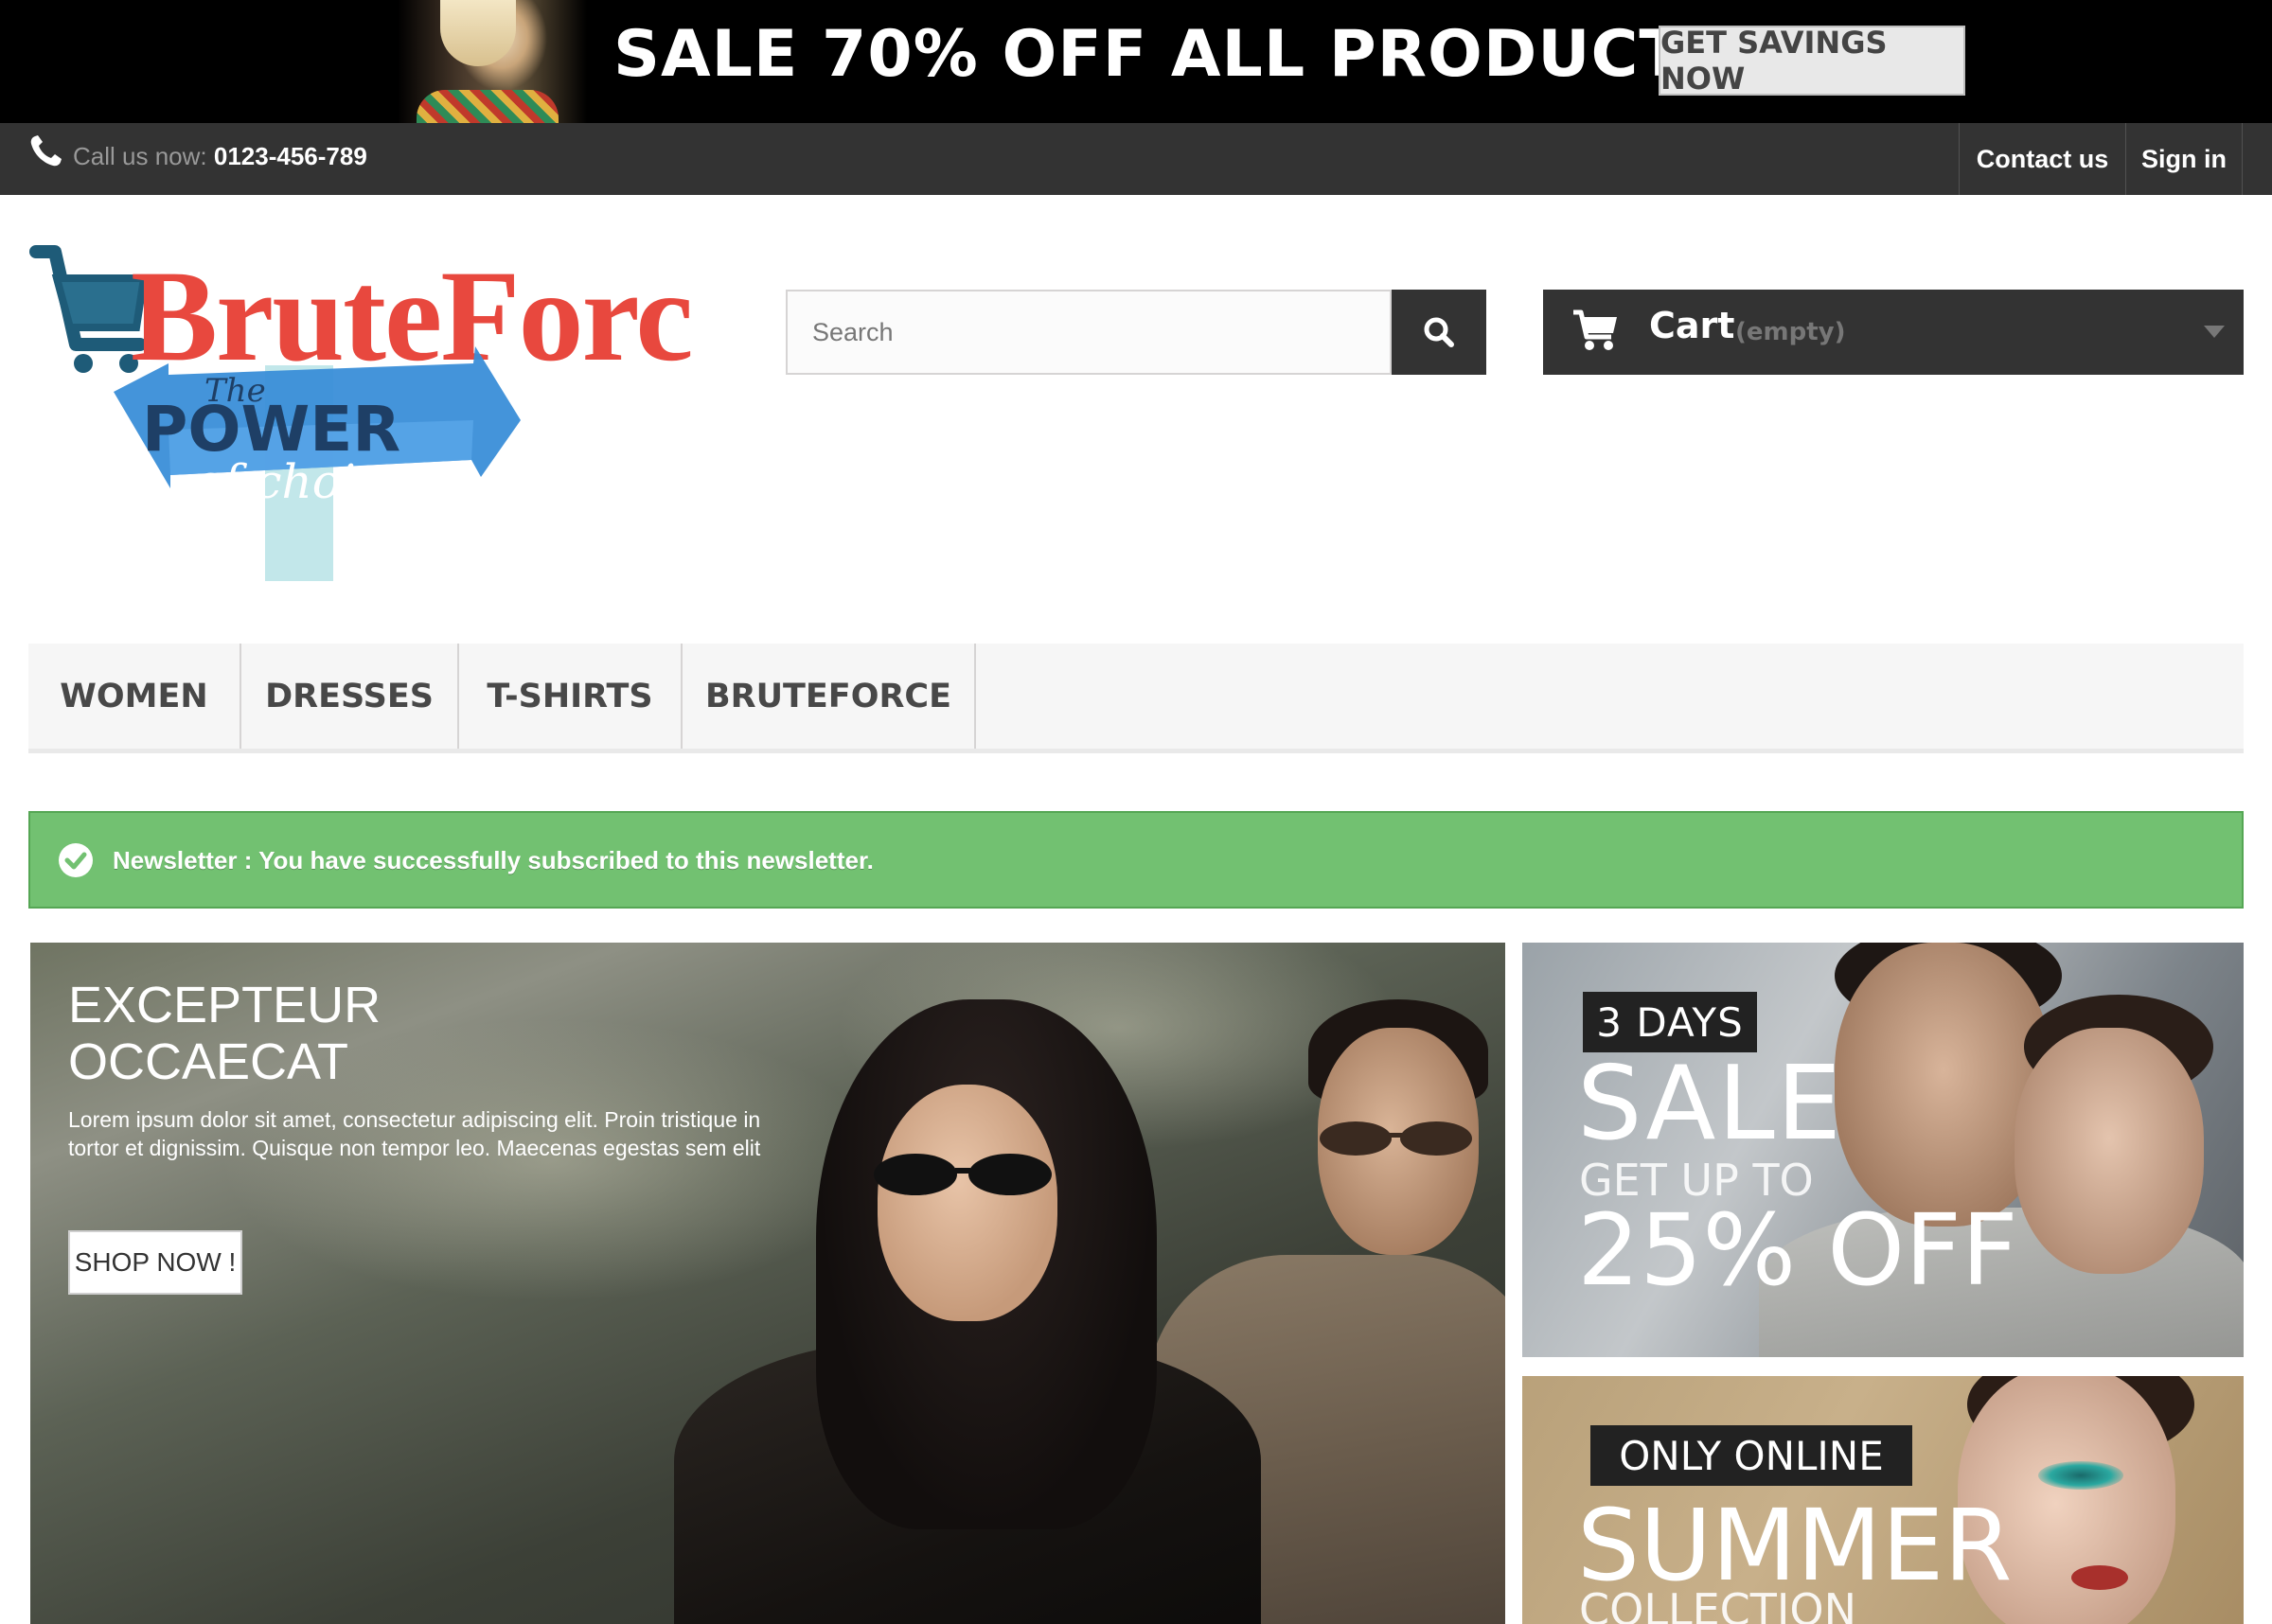 The height and width of the screenshot is (1624, 2272). I want to click on search-icon, so click(1439, 332).